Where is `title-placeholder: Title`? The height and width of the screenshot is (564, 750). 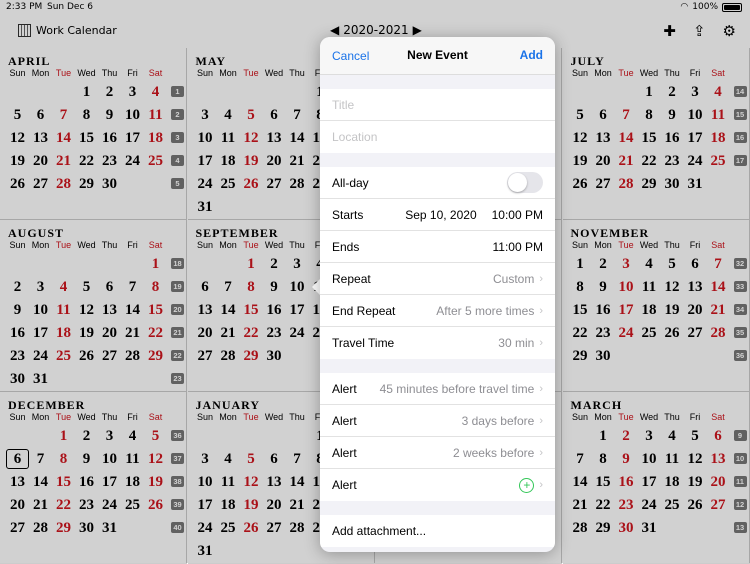
title-placeholder: Title is located at coordinates (343, 104).